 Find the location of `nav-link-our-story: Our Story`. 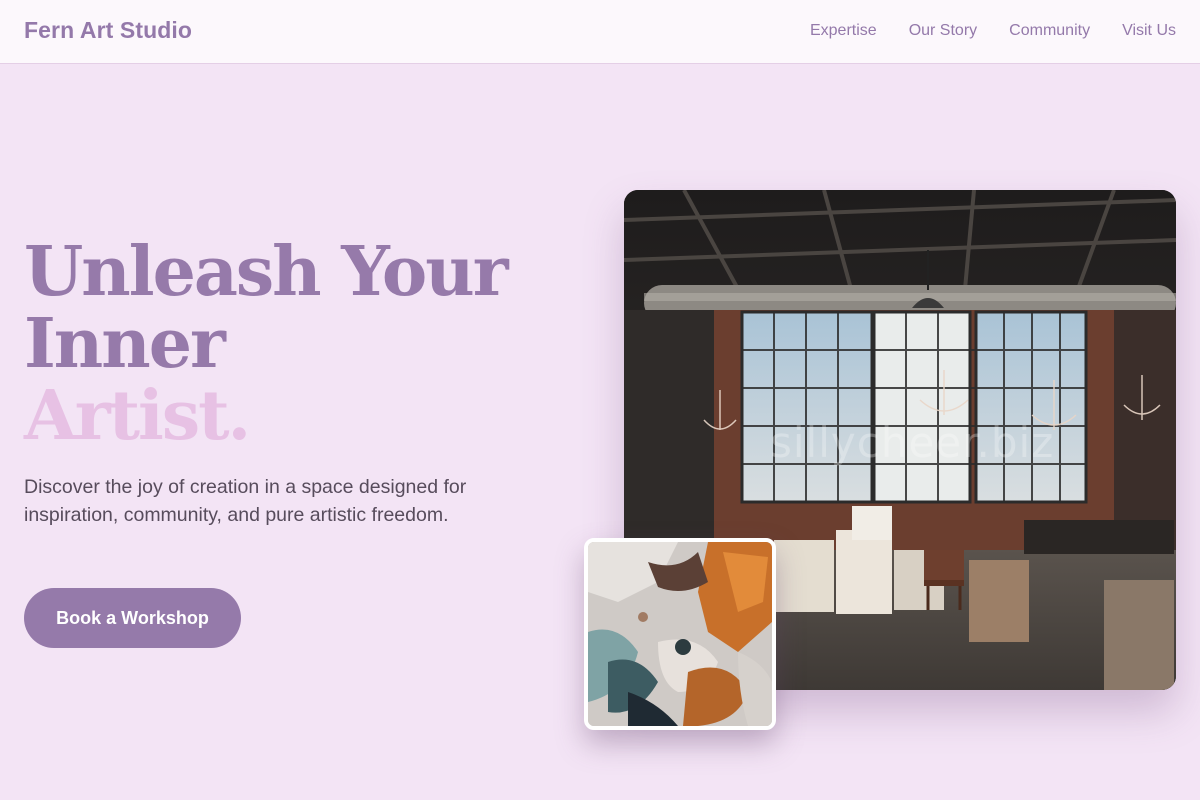

nav-link-our-story: Our Story is located at coordinates (943, 31).